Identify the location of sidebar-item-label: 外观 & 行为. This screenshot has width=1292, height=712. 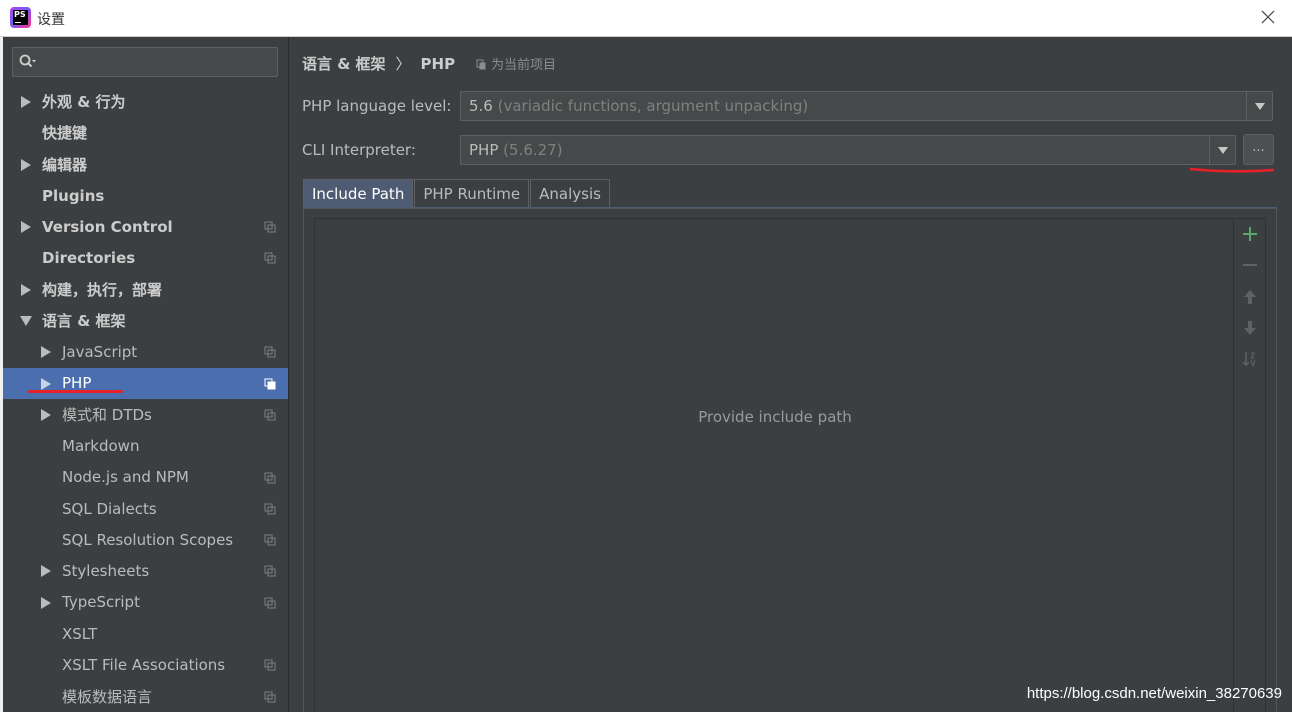
(84, 102).